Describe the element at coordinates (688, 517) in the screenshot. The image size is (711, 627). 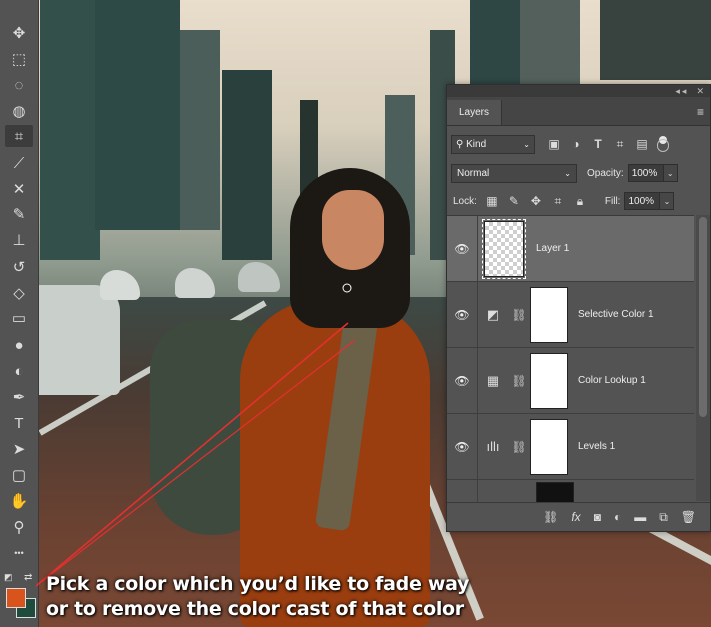
I see `delete-layer-icon: 🗑︎` at that location.